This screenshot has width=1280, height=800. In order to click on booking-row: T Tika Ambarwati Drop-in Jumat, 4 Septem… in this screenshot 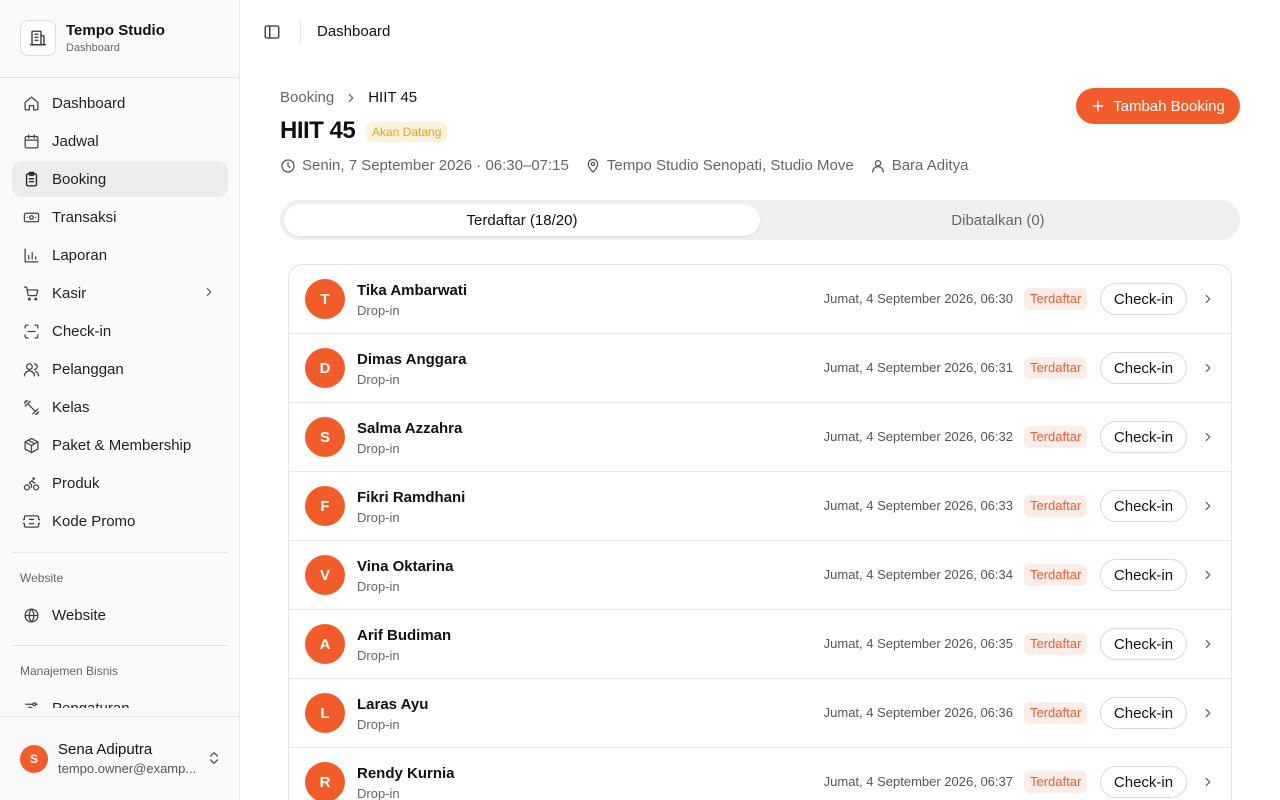, I will do `click(760, 299)`.